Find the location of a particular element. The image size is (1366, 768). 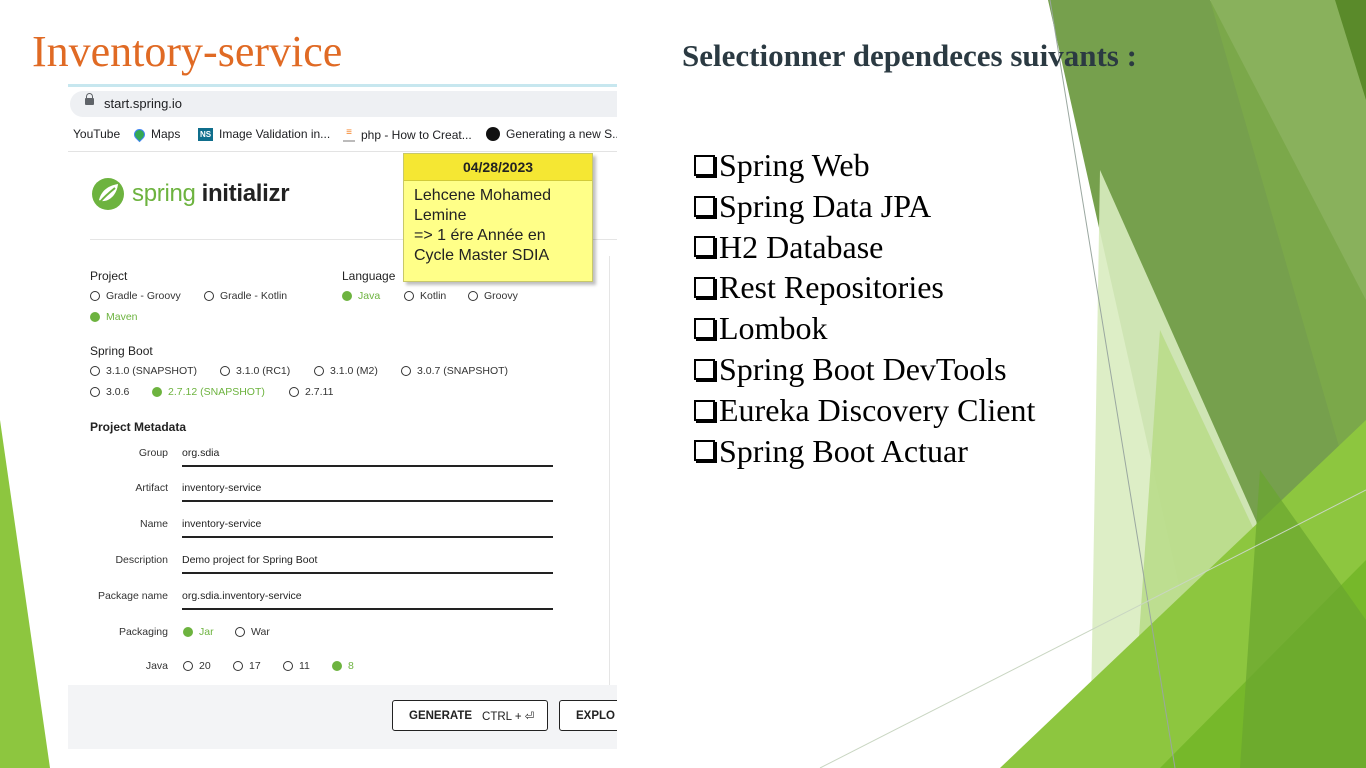

explore-label: EXPLO is located at coordinates (595, 715).